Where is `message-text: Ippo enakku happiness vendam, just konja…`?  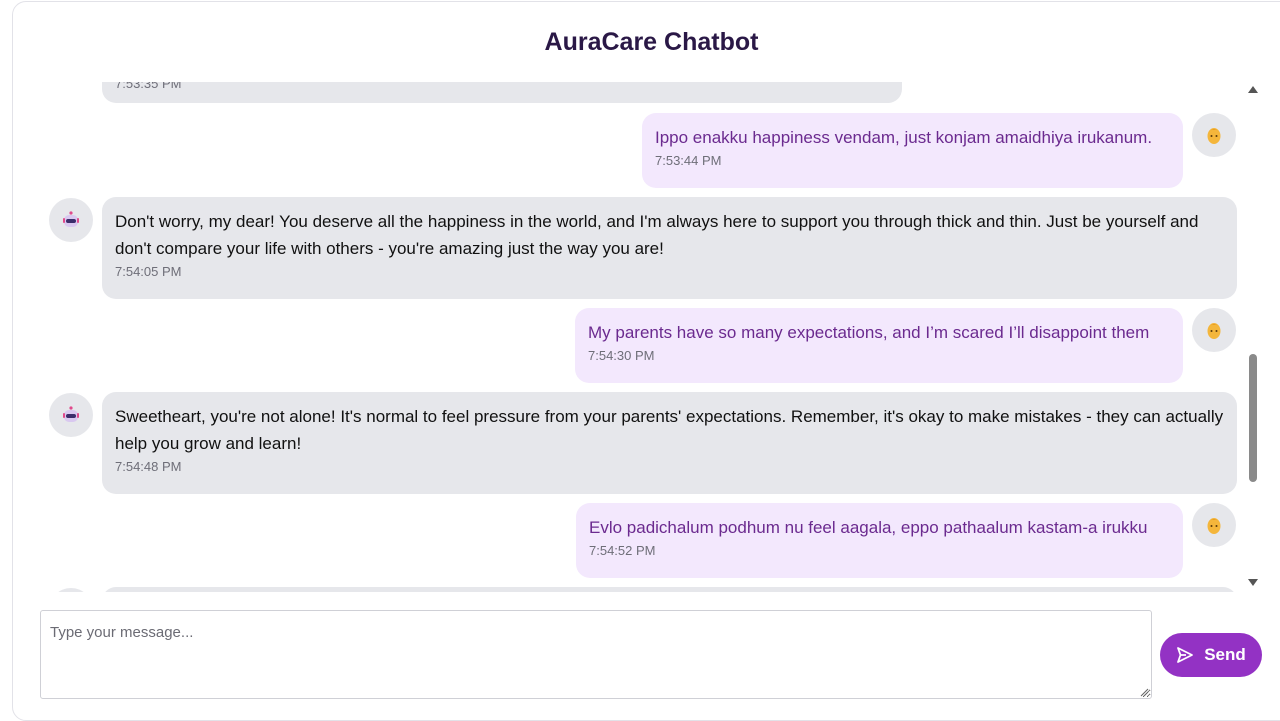
message-text: Ippo enakku happiness vendam, just konja… is located at coordinates (904, 137).